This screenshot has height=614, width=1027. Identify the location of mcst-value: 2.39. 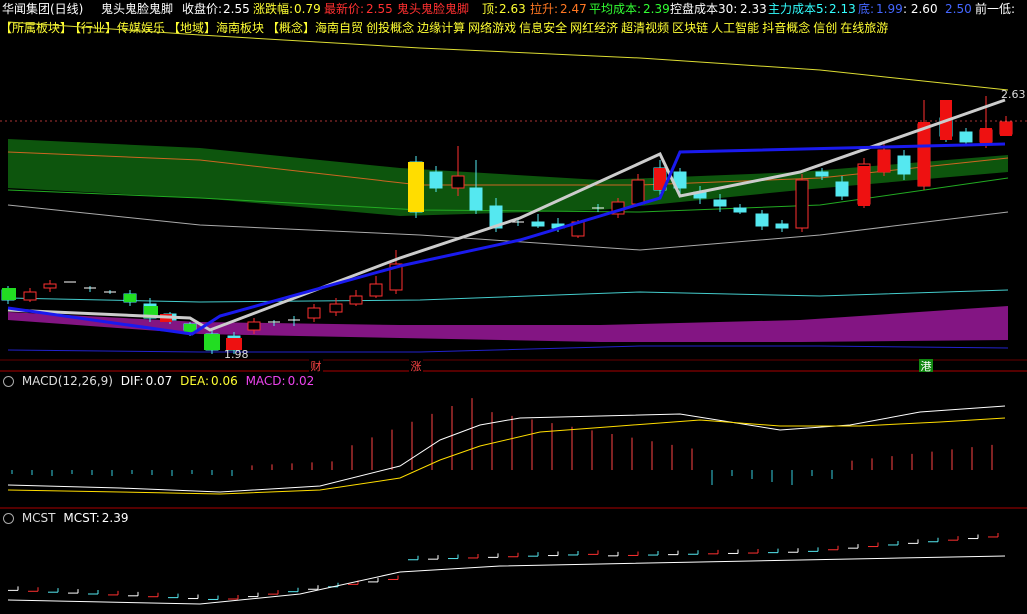
(115, 518).